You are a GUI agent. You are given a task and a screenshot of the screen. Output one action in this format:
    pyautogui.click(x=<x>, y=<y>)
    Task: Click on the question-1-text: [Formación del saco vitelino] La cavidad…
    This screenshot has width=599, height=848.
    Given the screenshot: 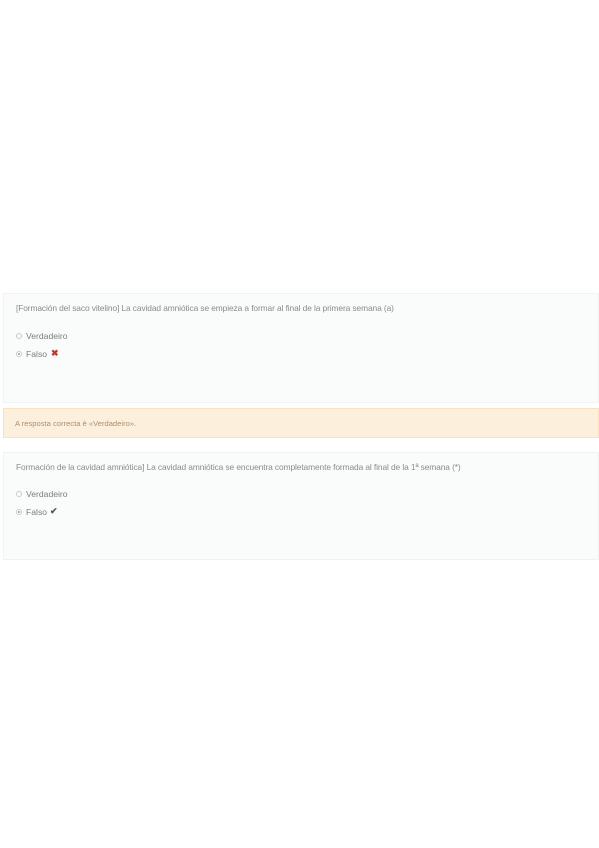 What is the action you would take?
    pyautogui.click(x=205, y=308)
    